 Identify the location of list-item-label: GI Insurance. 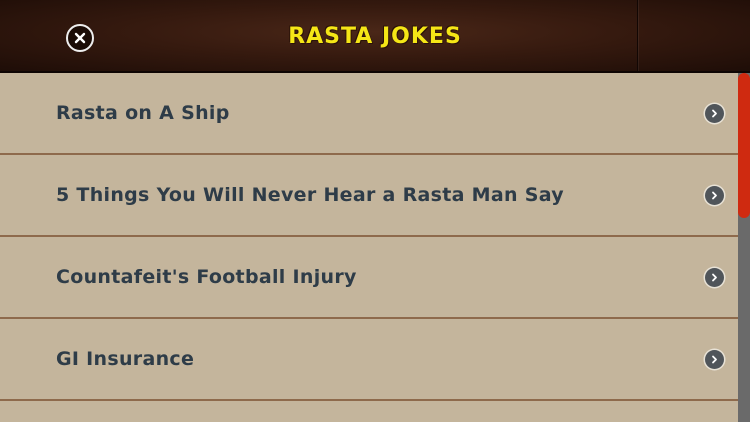
(125, 359).